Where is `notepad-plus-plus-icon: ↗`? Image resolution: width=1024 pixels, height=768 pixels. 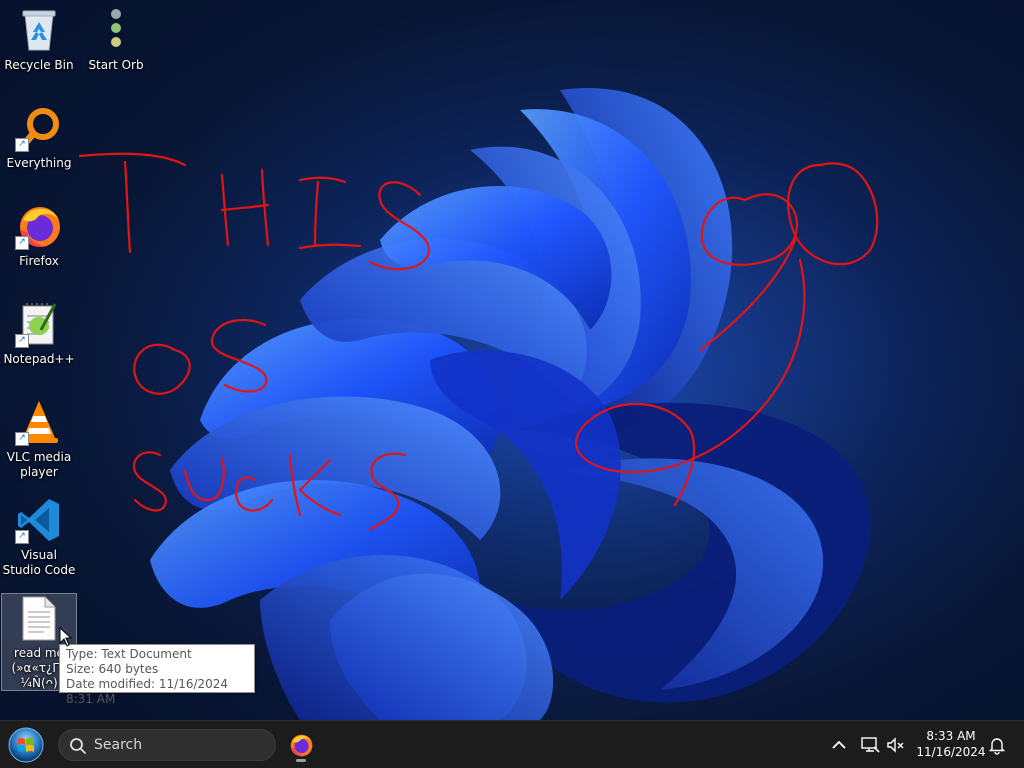 notepad-plus-plus-icon: ↗ is located at coordinates (39, 324).